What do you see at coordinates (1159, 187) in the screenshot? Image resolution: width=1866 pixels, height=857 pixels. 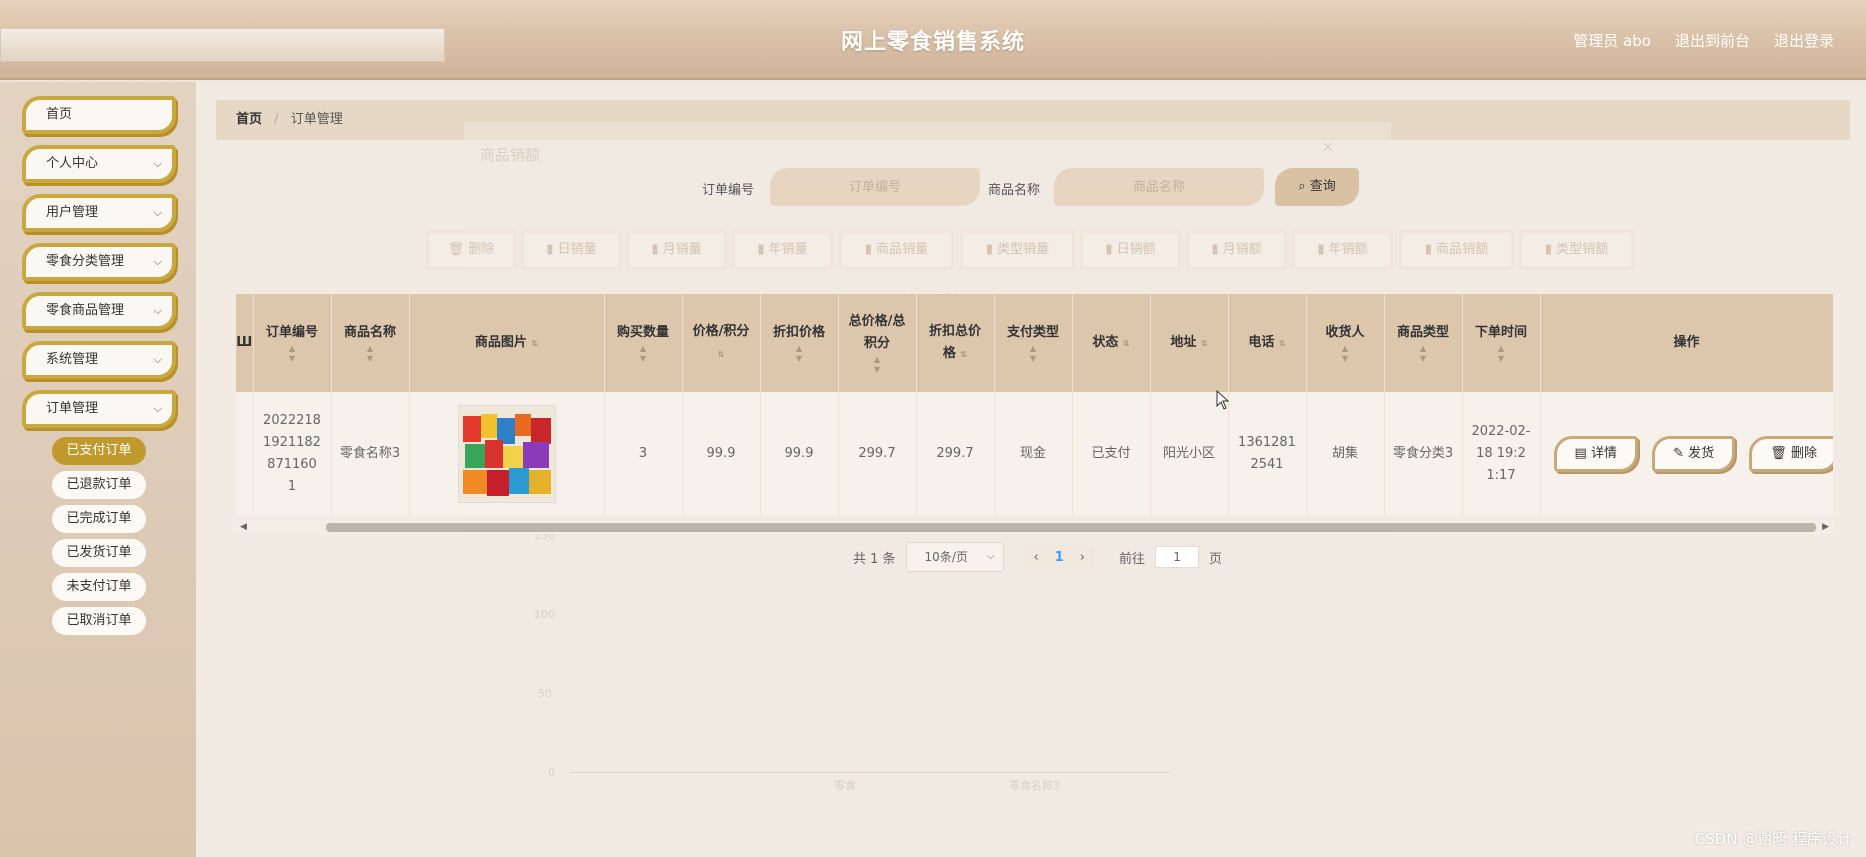 I see `product-name-input` at bounding box center [1159, 187].